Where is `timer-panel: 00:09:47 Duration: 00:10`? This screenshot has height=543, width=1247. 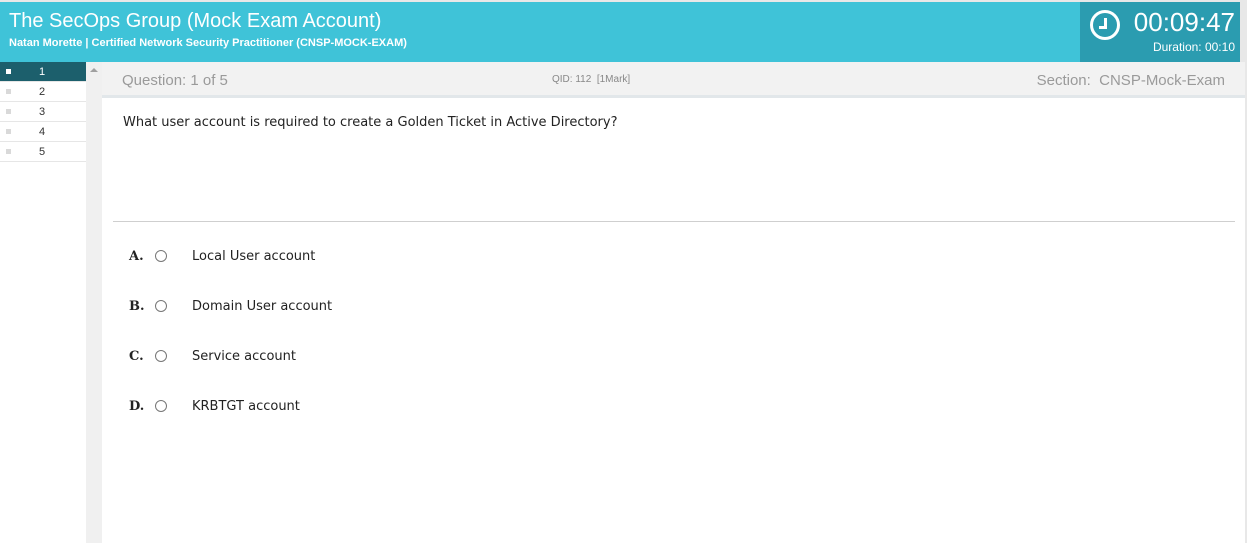
timer-panel: 00:09:47 Duration: 00:10 is located at coordinates (1160, 32).